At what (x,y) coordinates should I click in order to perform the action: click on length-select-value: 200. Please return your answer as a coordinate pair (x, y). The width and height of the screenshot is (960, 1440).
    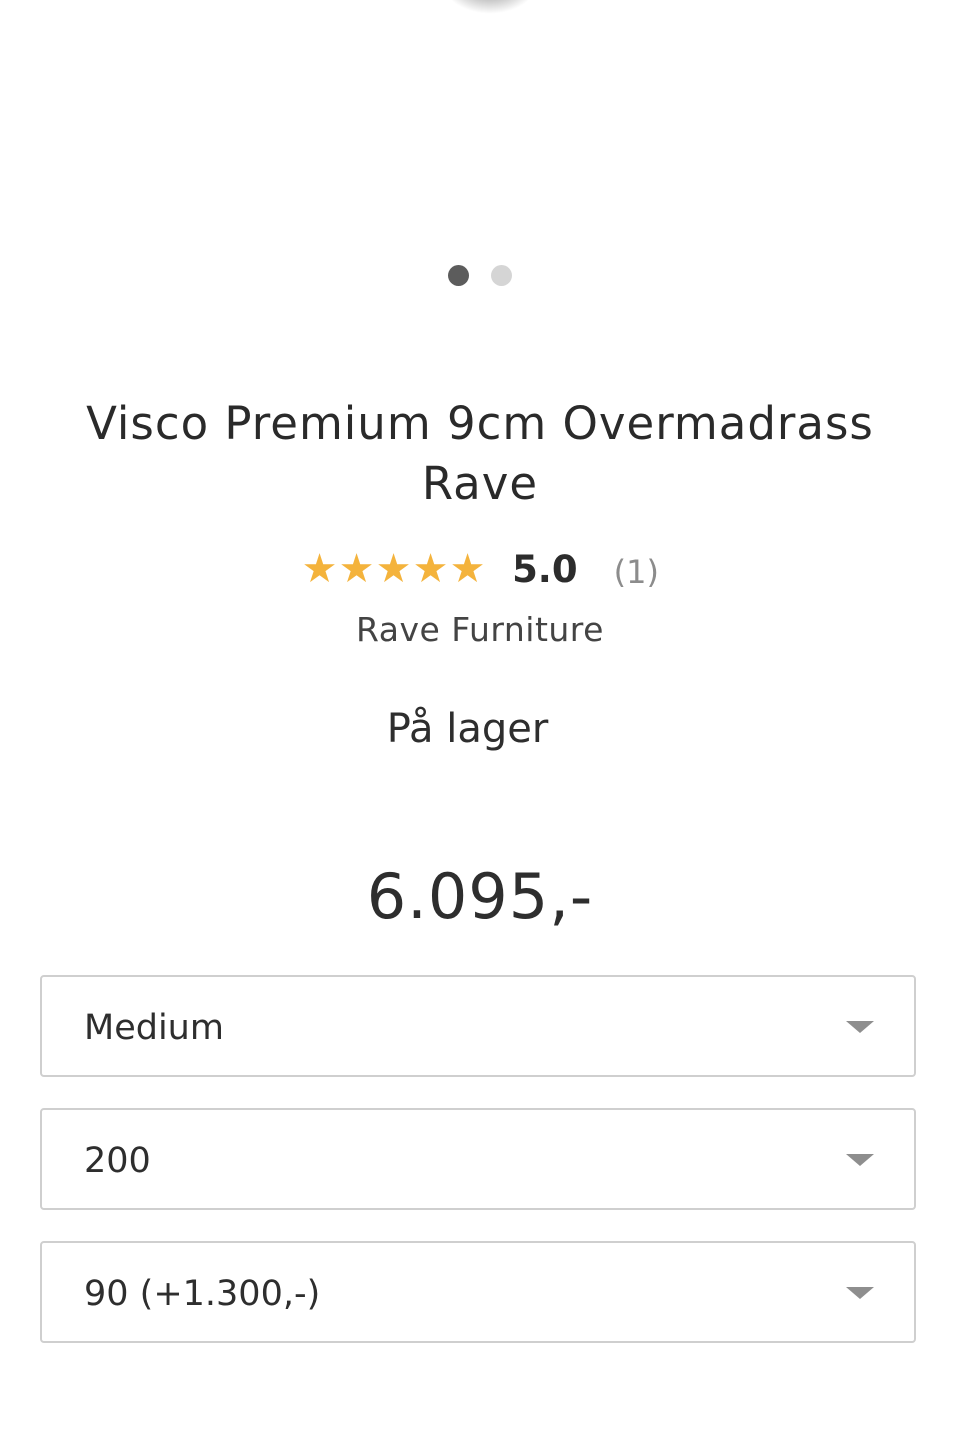
    Looking at the image, I should click on (117, 1161).